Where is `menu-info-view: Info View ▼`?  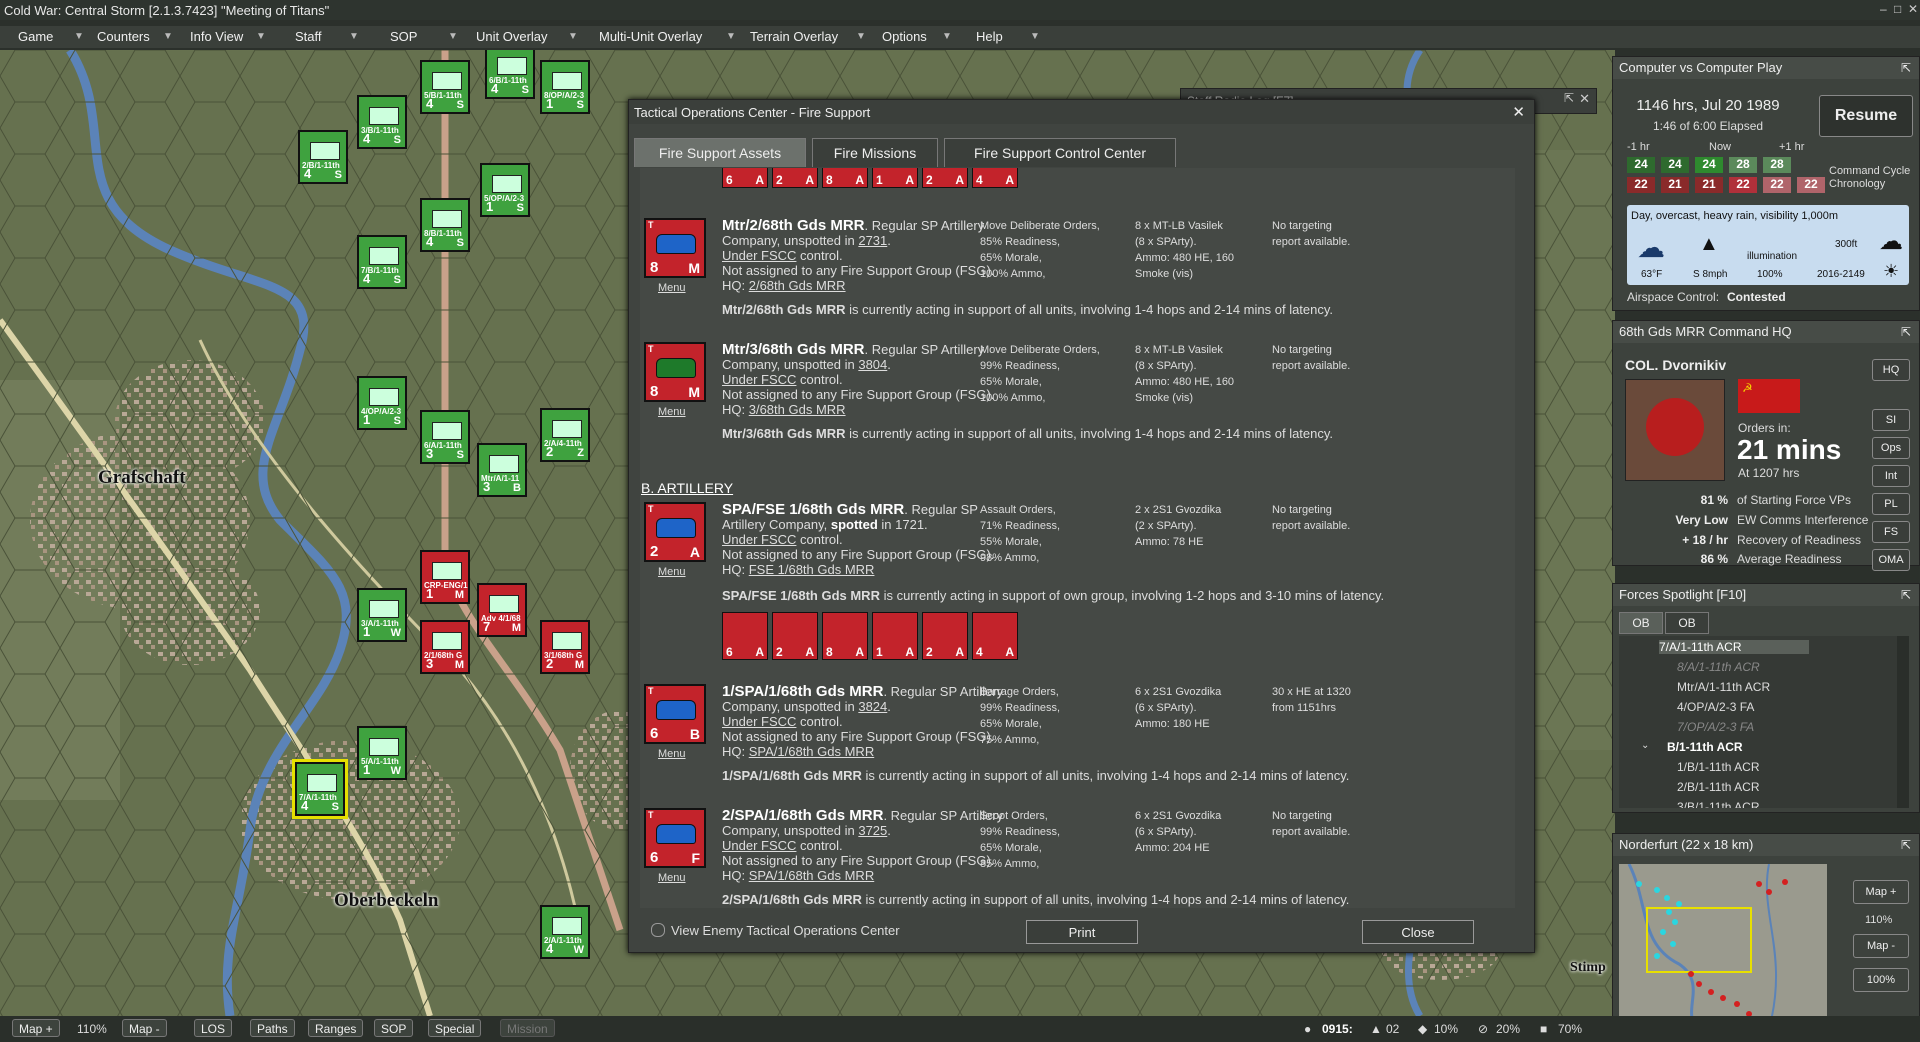
menu-info-view: Info View ▼ is located at coordinates (228, 36).